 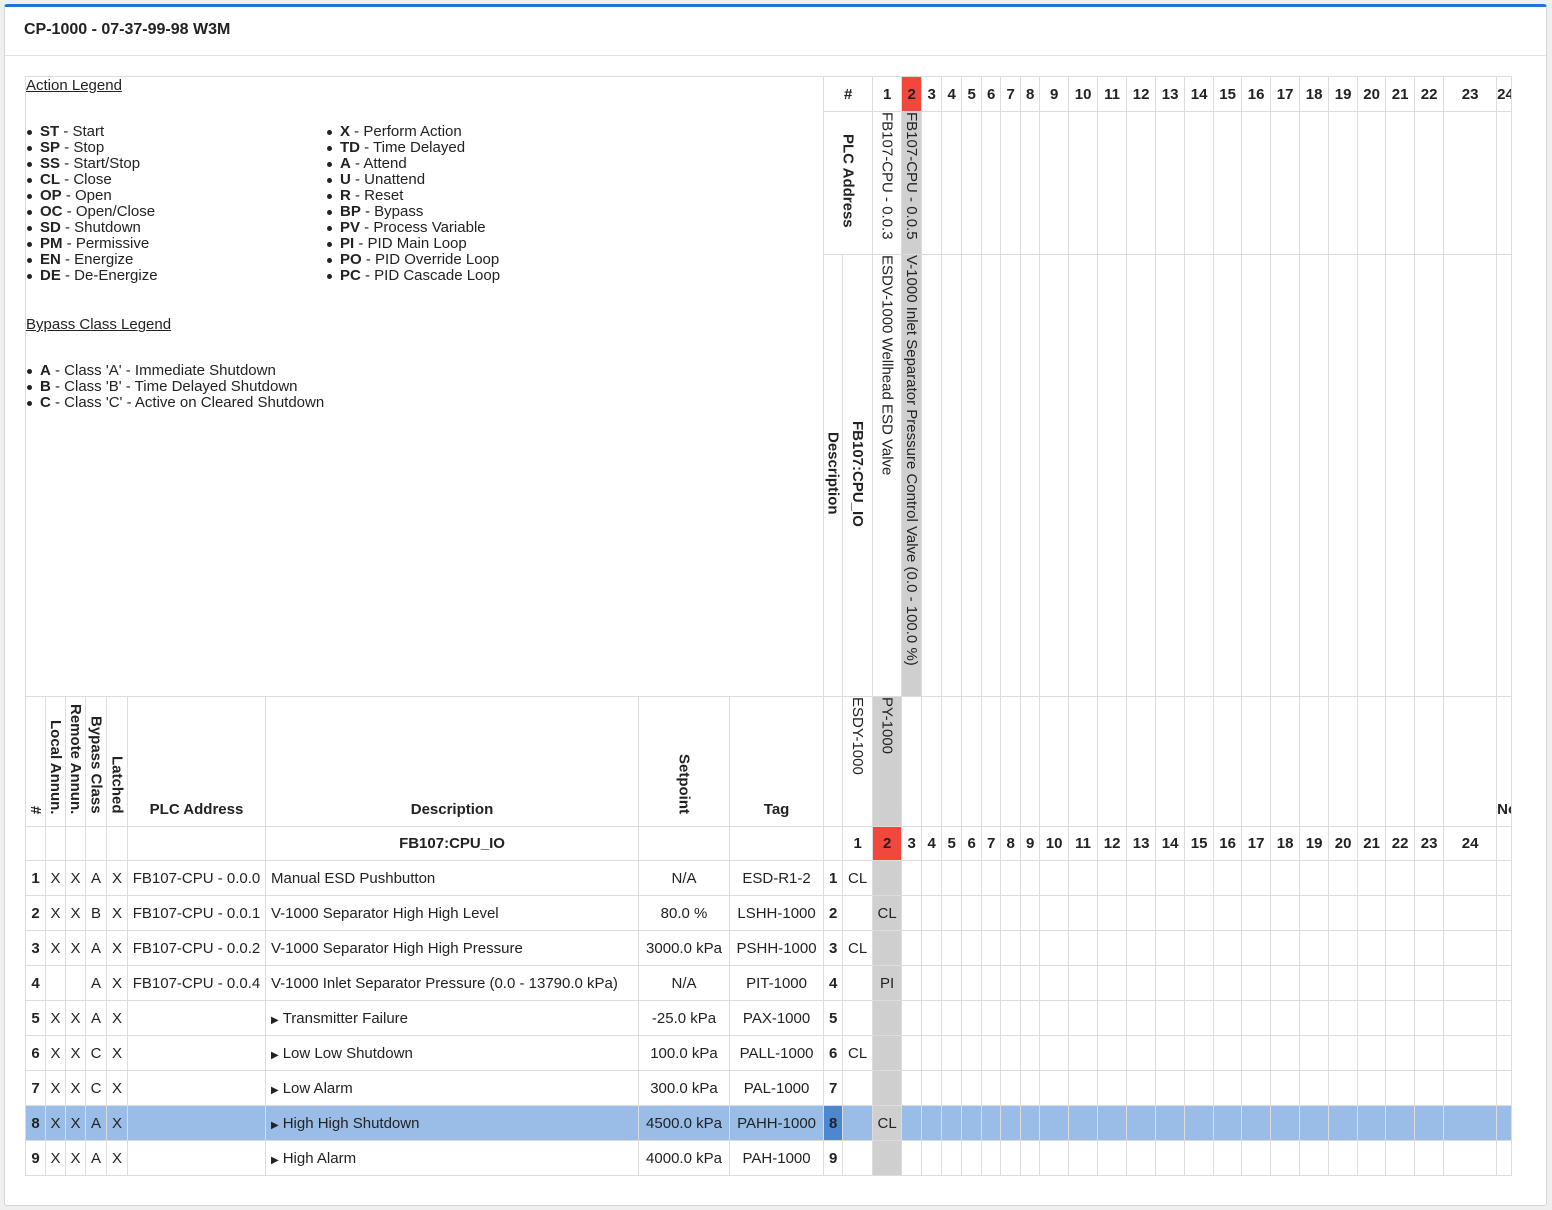 What do you see at coordinates (1372, 94) in the screenshot?
I see `output-column-number: 20` at bounding box center [1372, 94].